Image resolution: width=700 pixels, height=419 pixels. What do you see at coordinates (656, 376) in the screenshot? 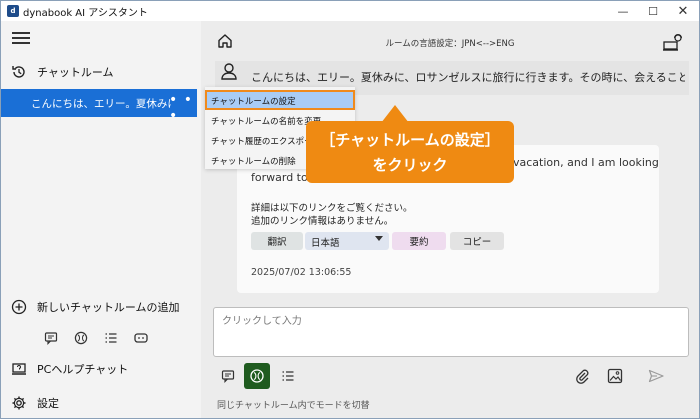
I see `send-icon` at bounding box center [656, 376].